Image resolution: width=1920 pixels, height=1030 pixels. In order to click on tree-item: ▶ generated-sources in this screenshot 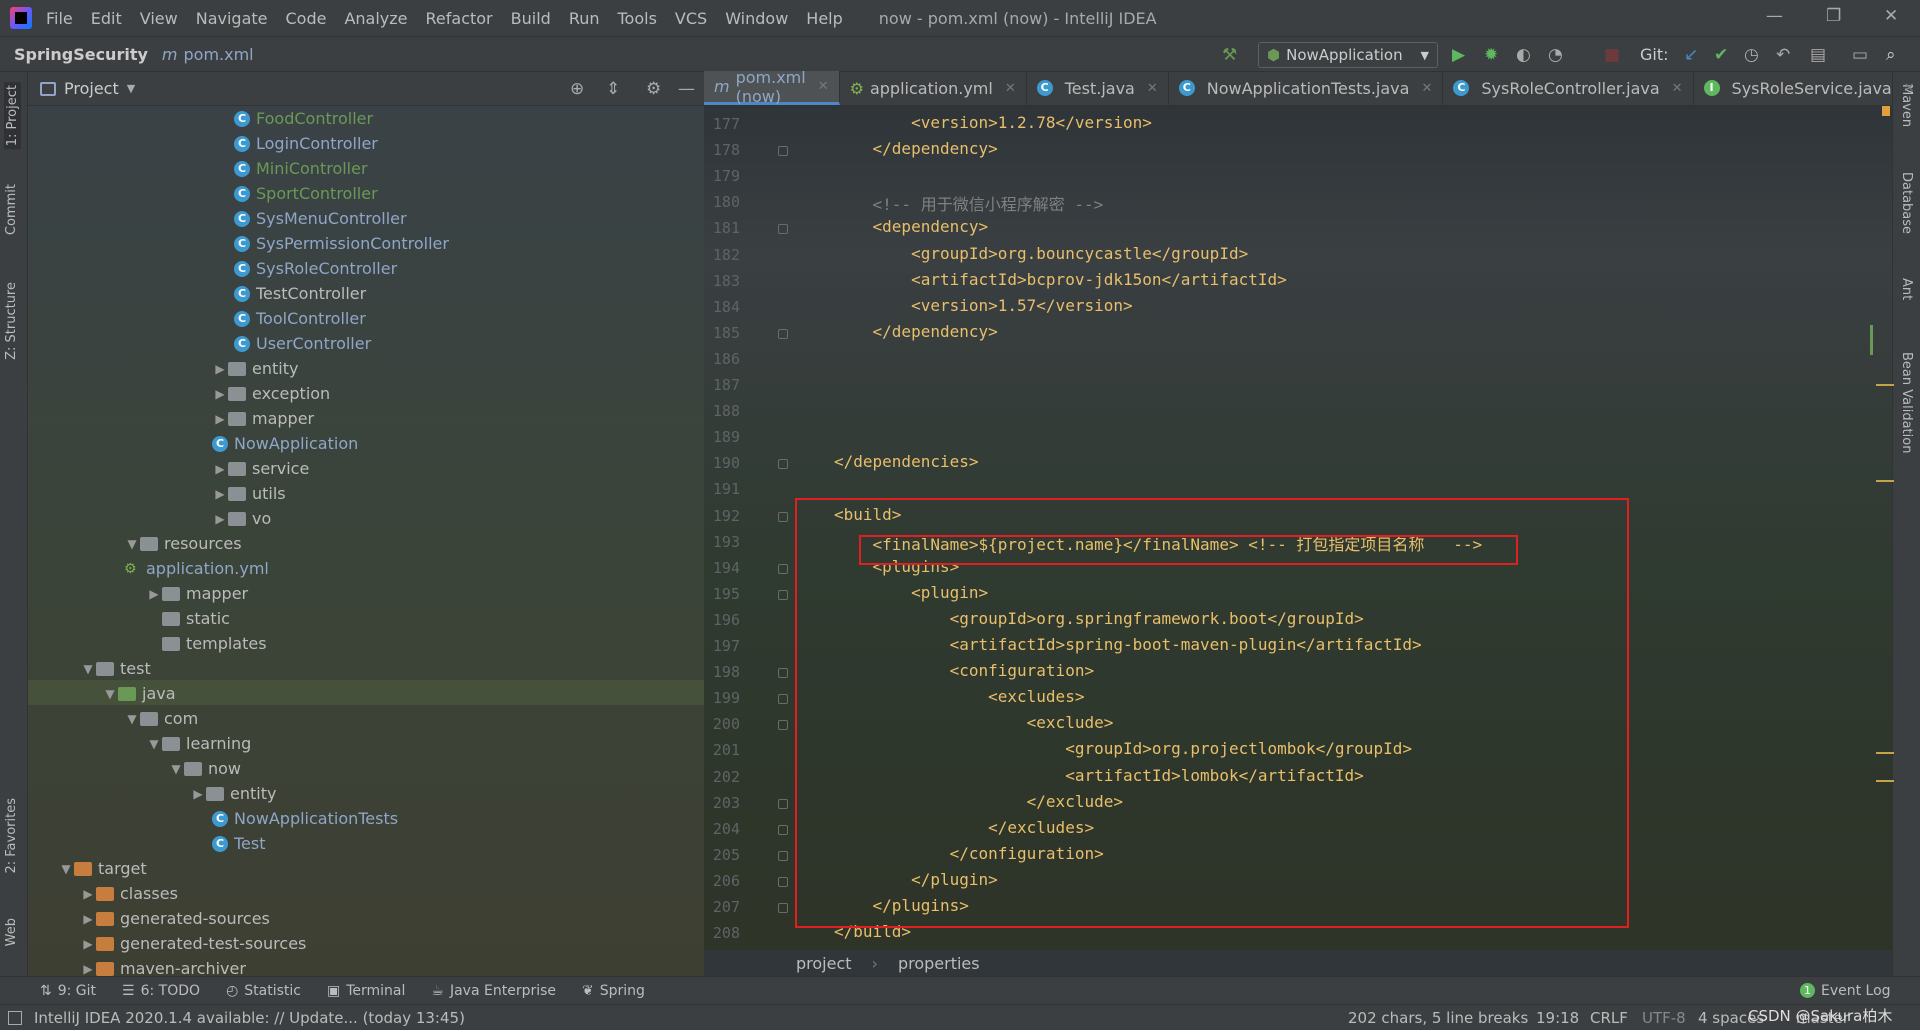, I will do `click(175, 918)`.